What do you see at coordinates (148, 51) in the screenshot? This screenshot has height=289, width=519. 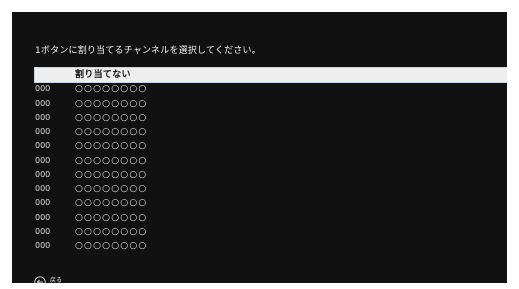 I see `page-title: 1ボタンに割り当てるチャンネルを選択してください。` at bounding box center [148, 51].